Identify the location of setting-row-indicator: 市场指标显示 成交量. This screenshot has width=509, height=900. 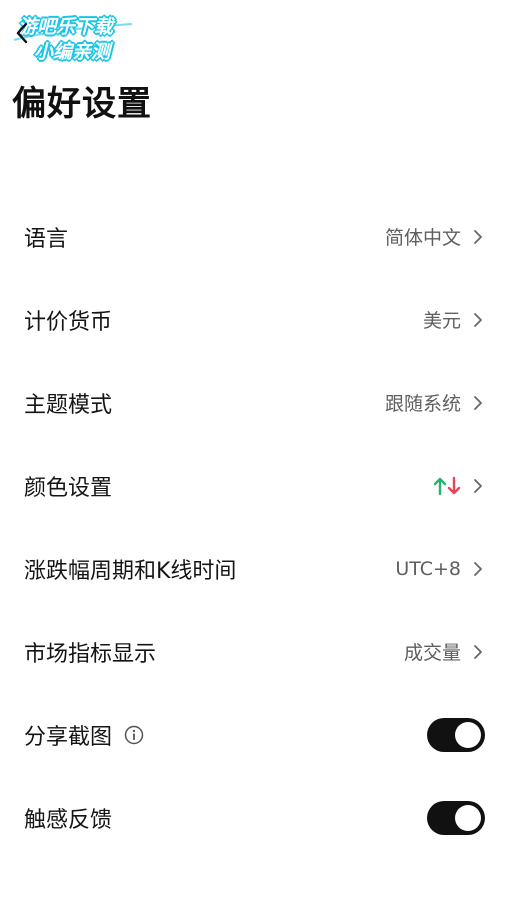
(254, 651).